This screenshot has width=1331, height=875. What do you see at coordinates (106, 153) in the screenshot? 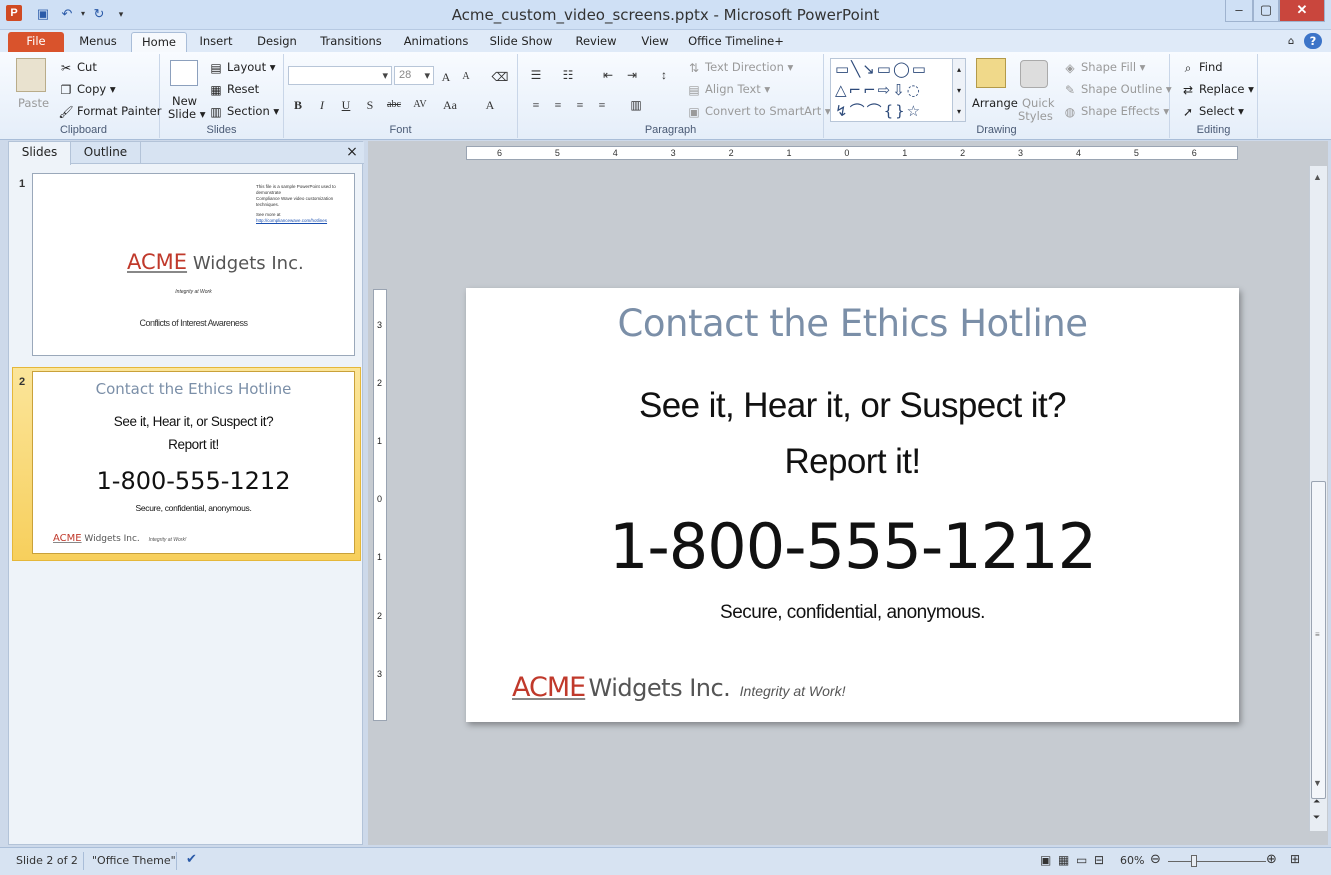
I see `tab-outline-panel: Outline` at bounding box center [106, 153].